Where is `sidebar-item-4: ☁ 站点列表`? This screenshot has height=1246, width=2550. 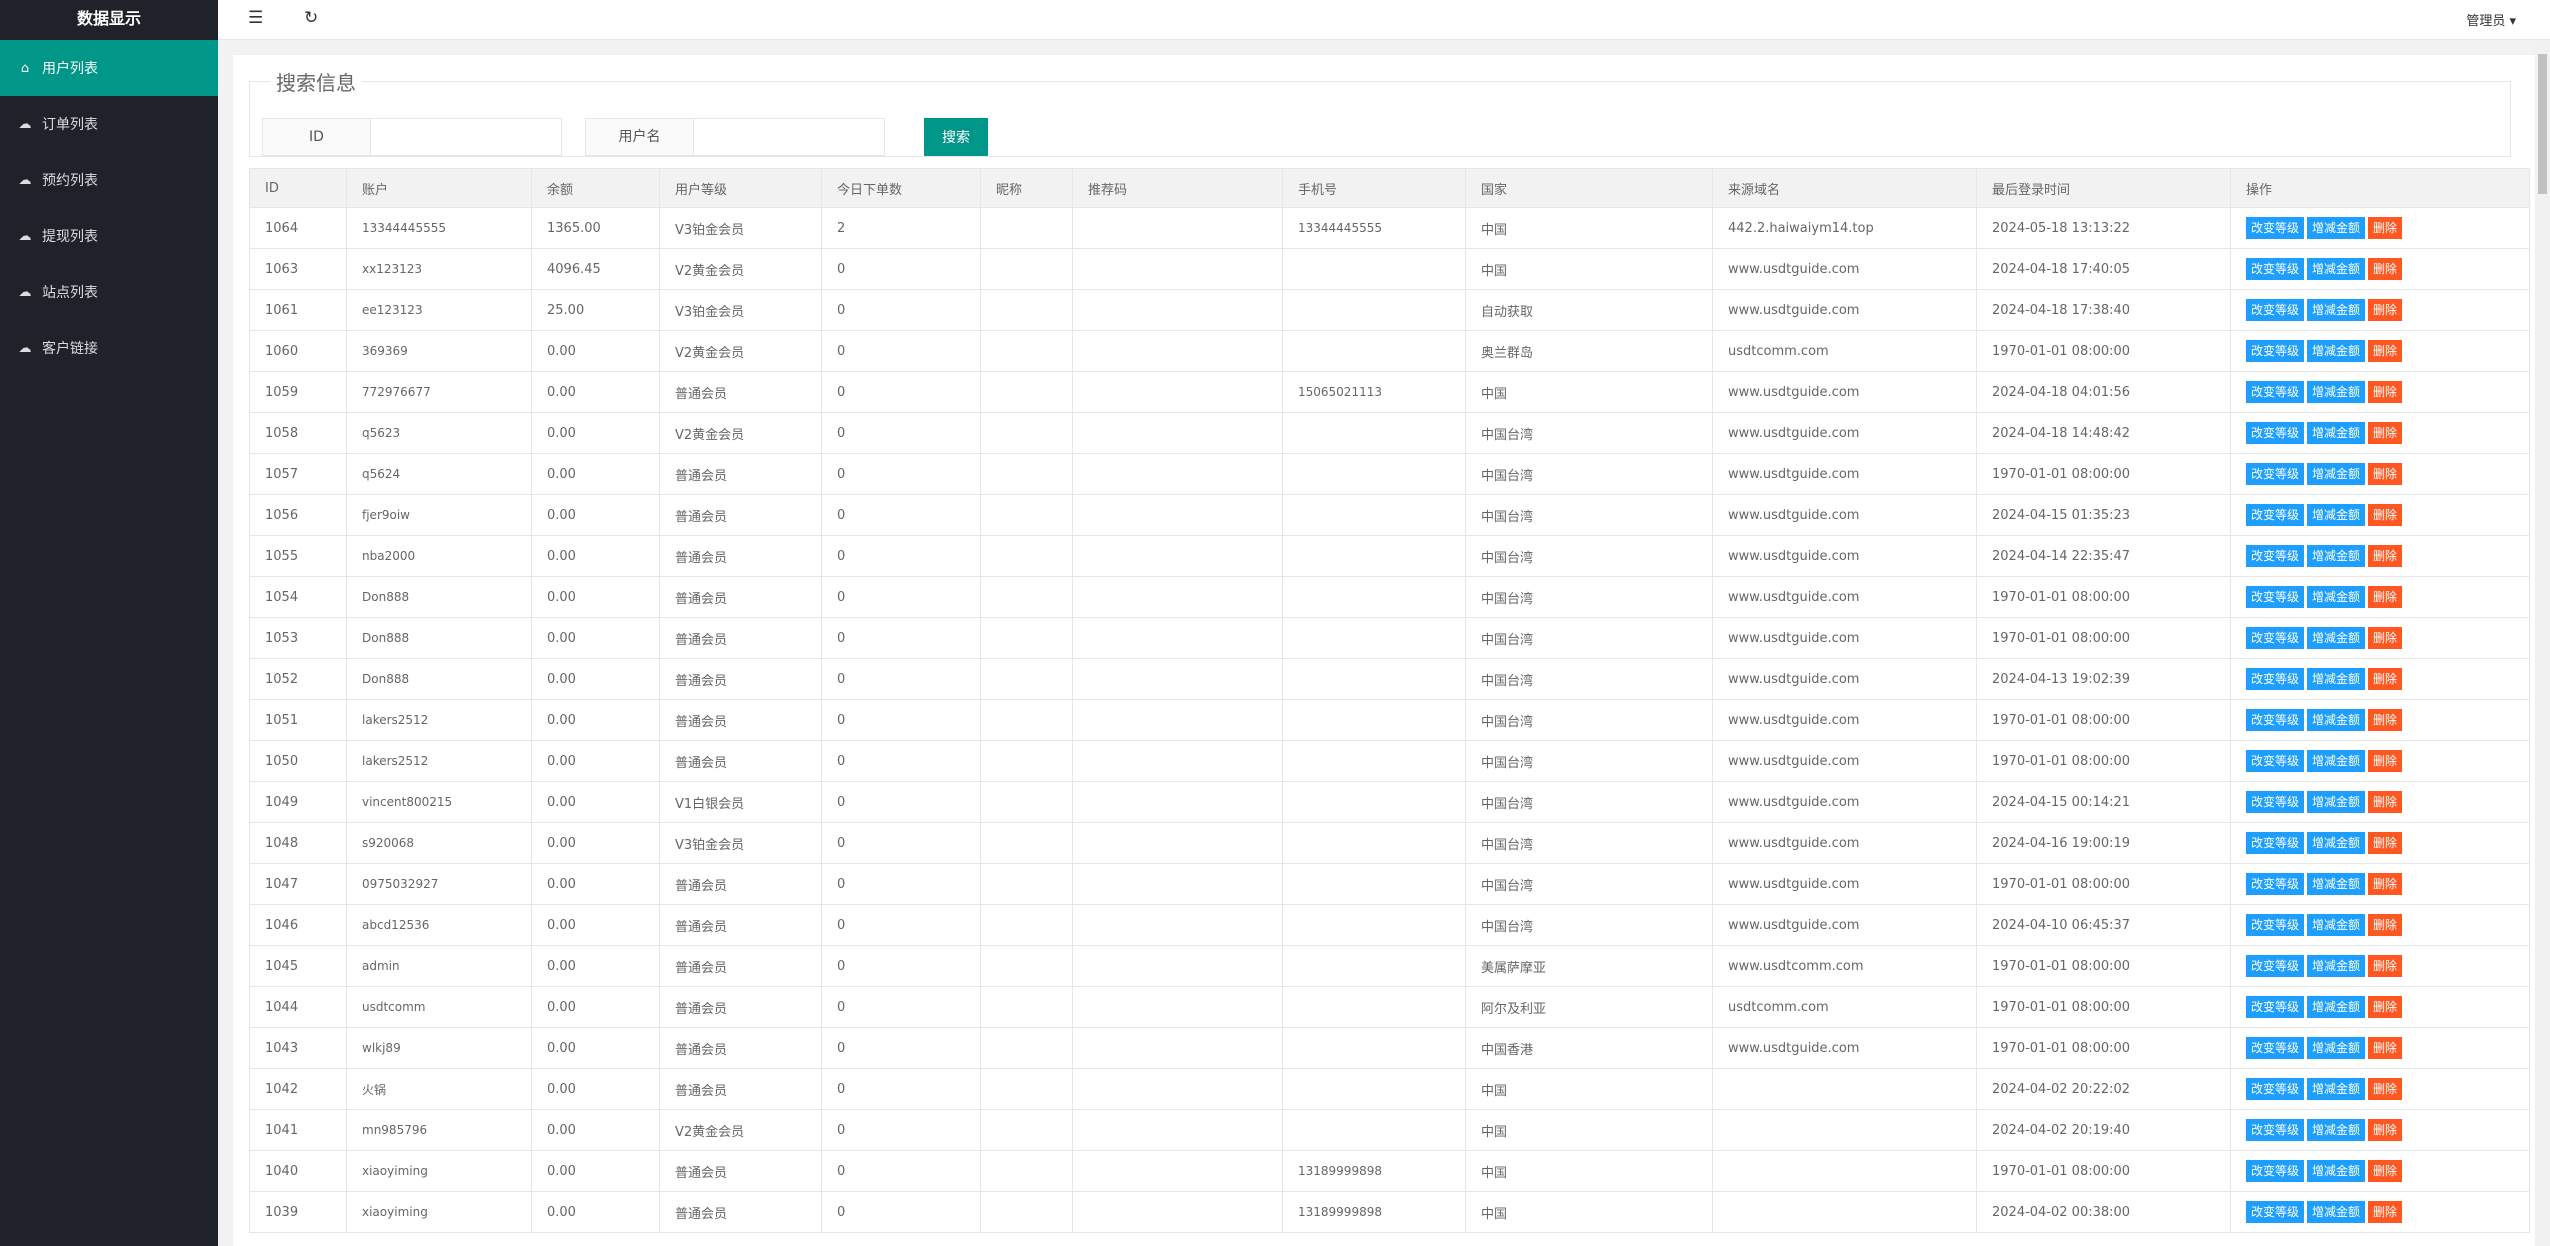 sidebar-item-4: ☁ 站点列表 is located at coordinates (109, 292).